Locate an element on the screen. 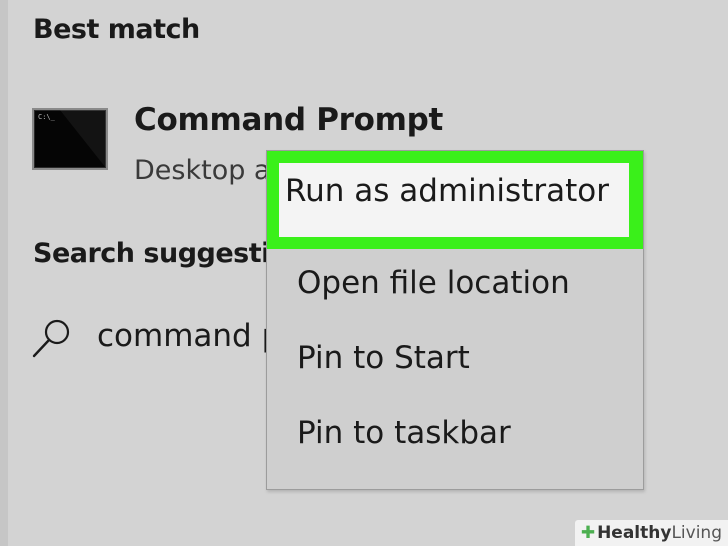  watermark-logo: ✚ HealthyLiving is located at coordinates (651, 533).